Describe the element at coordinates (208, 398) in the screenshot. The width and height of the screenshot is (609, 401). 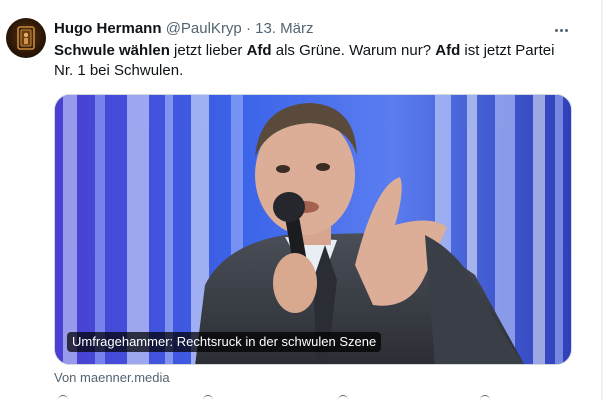
I see `retweet-icon` at that location.